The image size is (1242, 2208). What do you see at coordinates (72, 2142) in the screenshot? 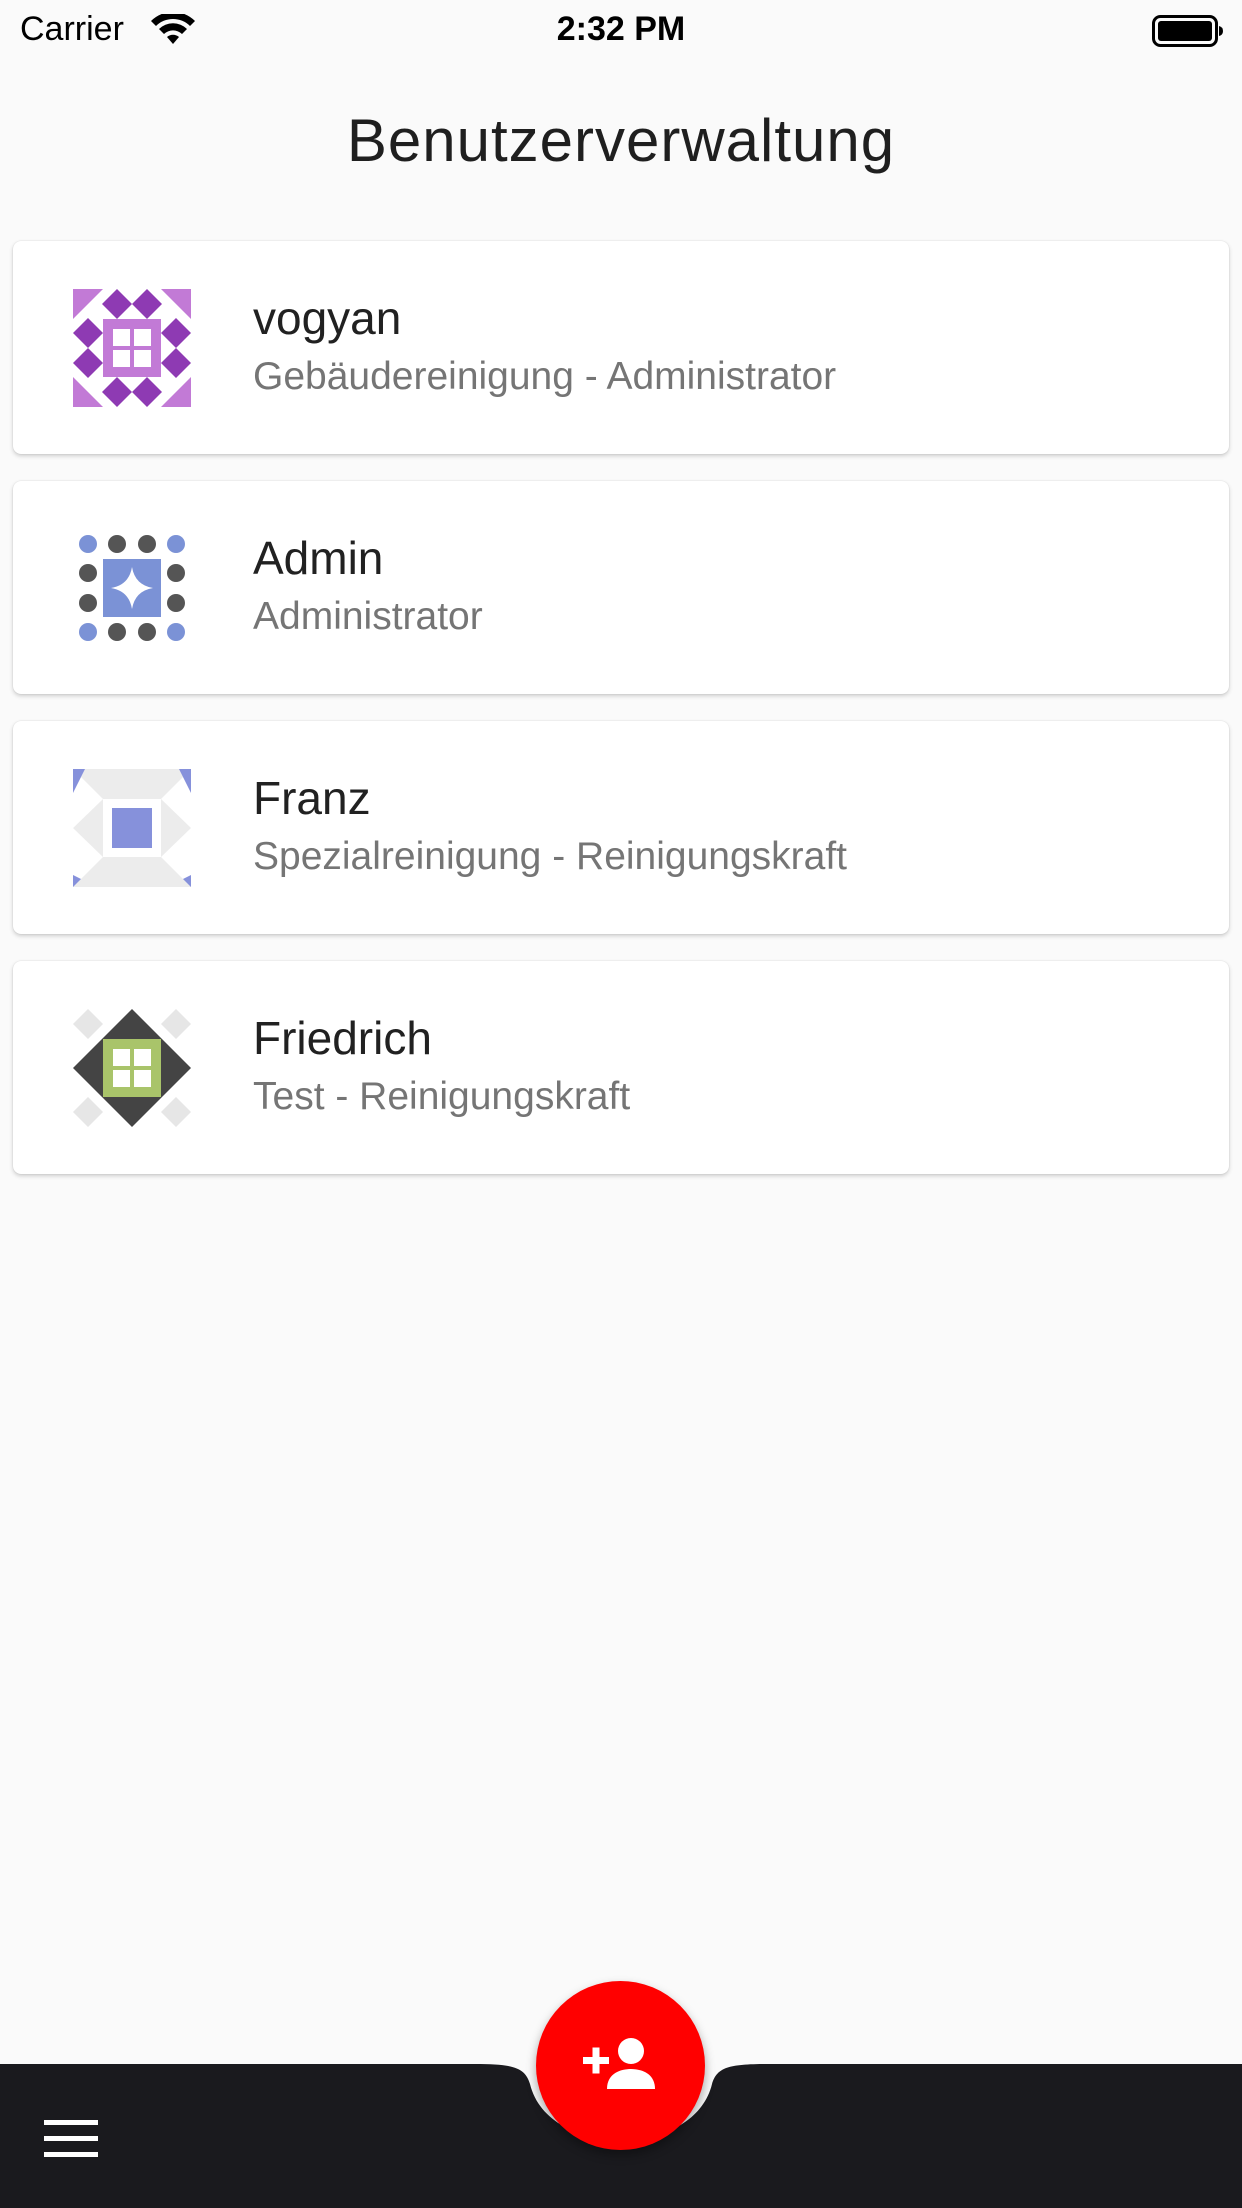
I see `hamburger-menu-icon` at bounding box center [72, 2142].